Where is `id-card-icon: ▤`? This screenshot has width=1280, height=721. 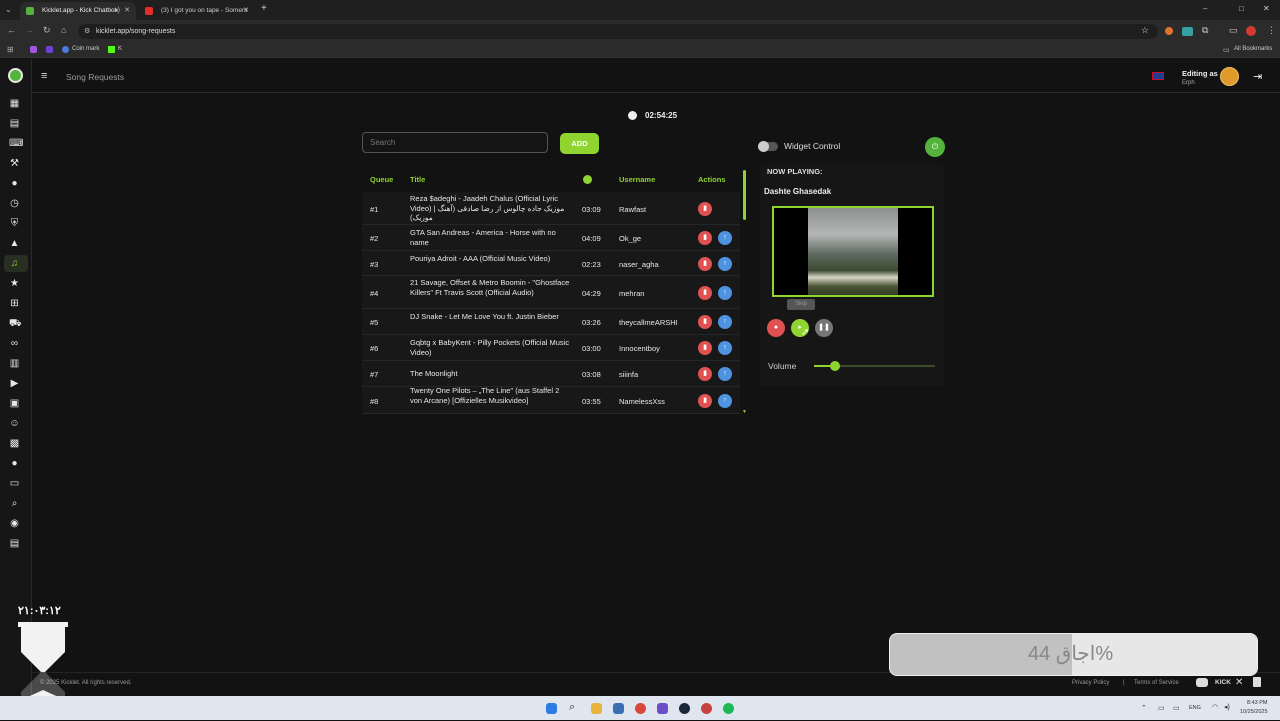 id-card-icon: ▤ is located at coordinates (14, 543).